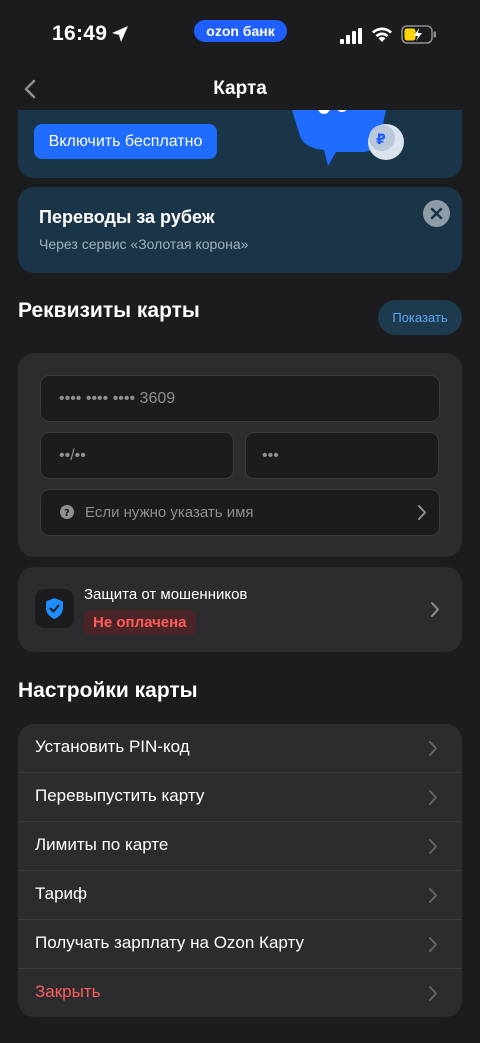 This screenshot has height=1043, width=480. I want to click on question-icon: ?, so click(67, 512).